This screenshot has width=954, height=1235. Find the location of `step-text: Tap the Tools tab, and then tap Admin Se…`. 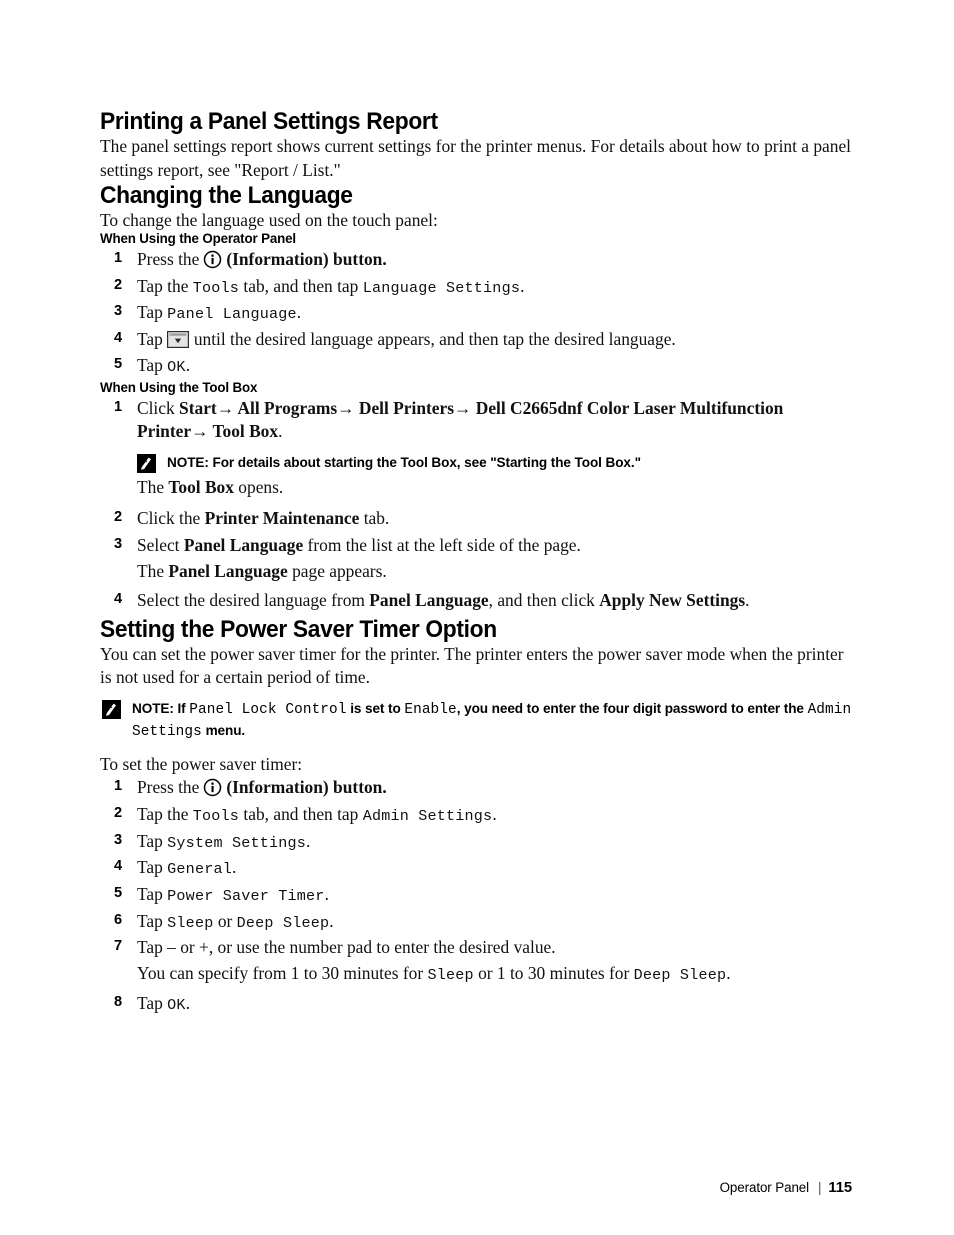

step-text: Tap the Tools tab, and then tap Admin Se… is located at coordinates (494, 814).